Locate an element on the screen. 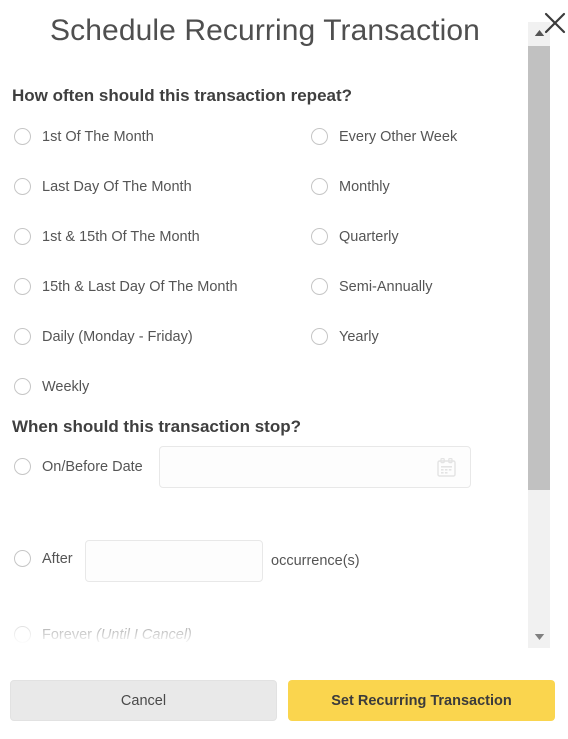 This screenshot has width=568, height=739. vertical-scrollbar is located at coordinates (539, 335).